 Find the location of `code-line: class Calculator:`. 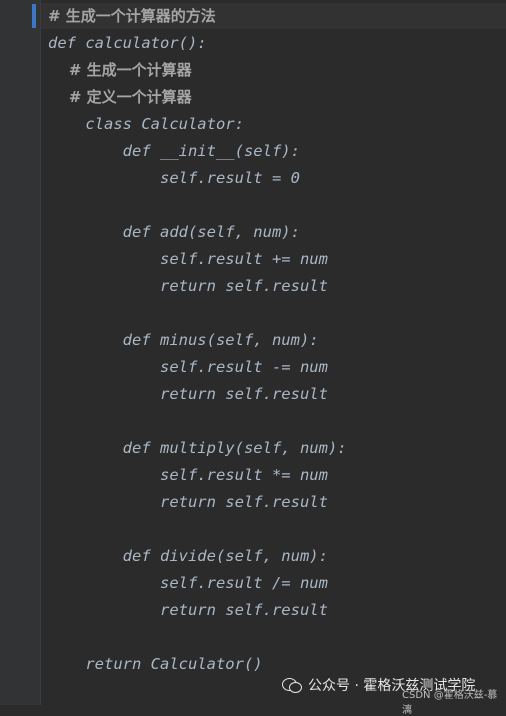

code-line: class Calculator: is located at coordinates (146, 124).